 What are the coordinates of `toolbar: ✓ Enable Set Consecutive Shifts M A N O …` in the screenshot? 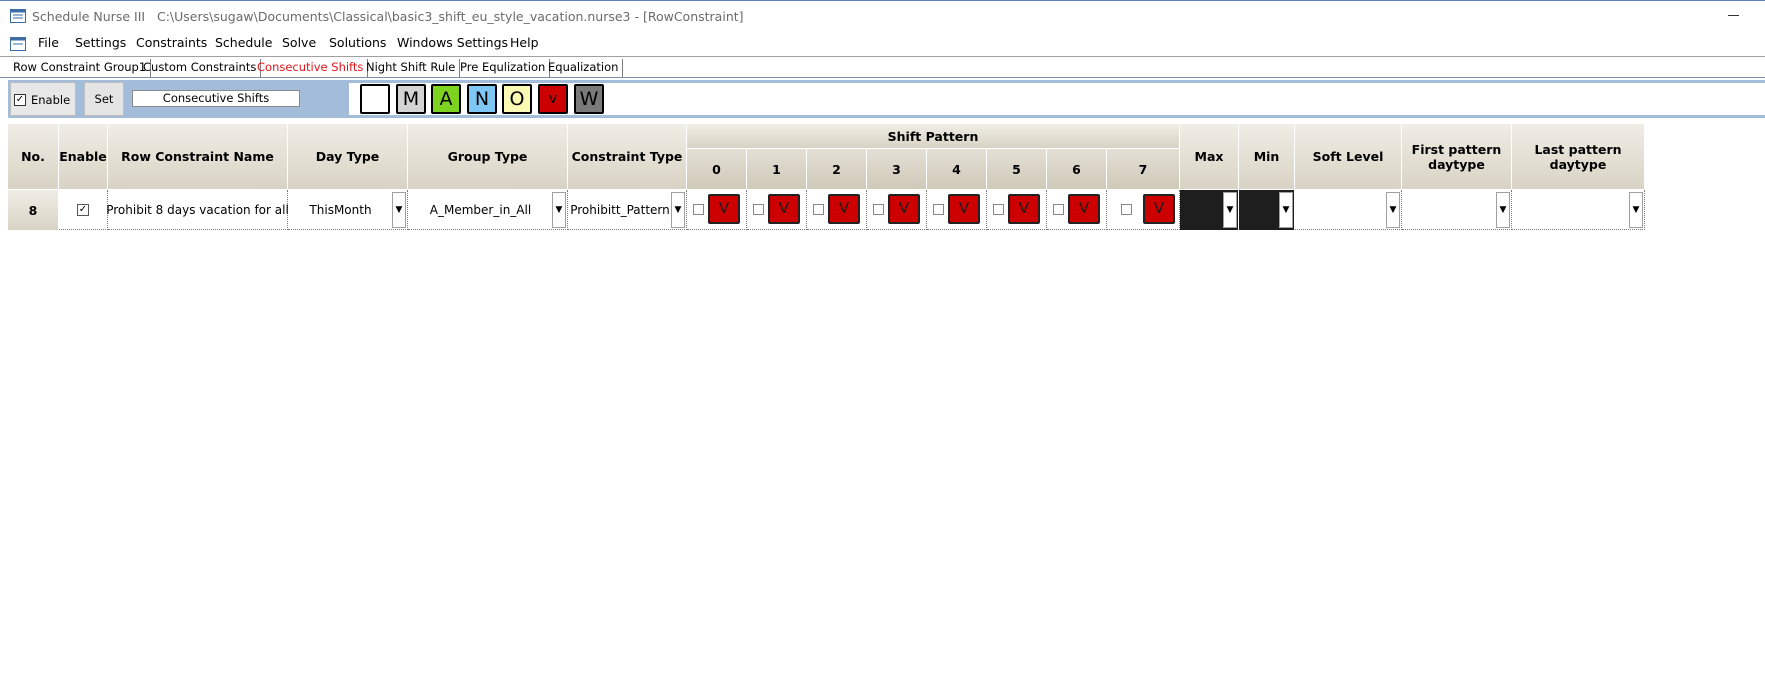 It's located at (882, 99).